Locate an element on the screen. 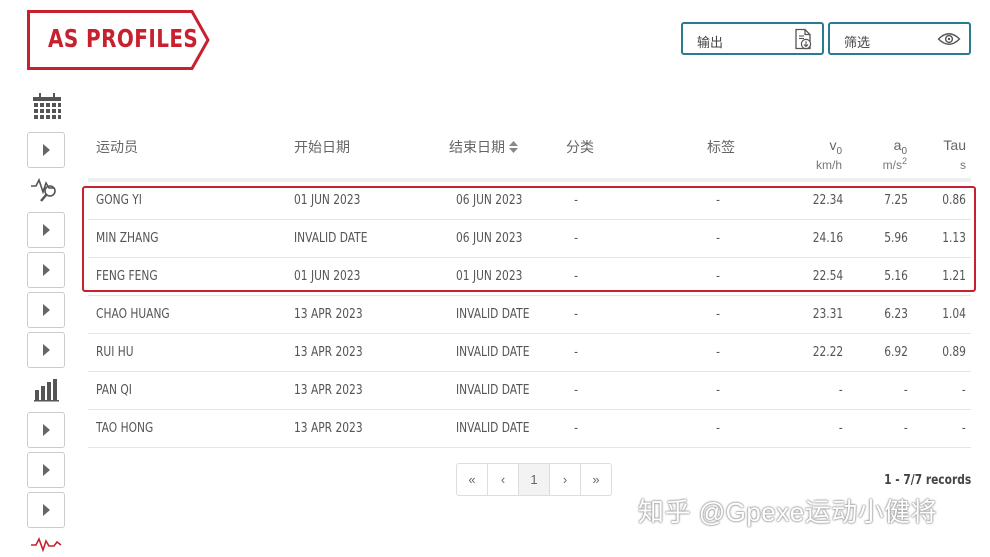 The width and height of the screenshot is (990, 557). cell-tau: 1.13 is located at coordinates (954, 238).